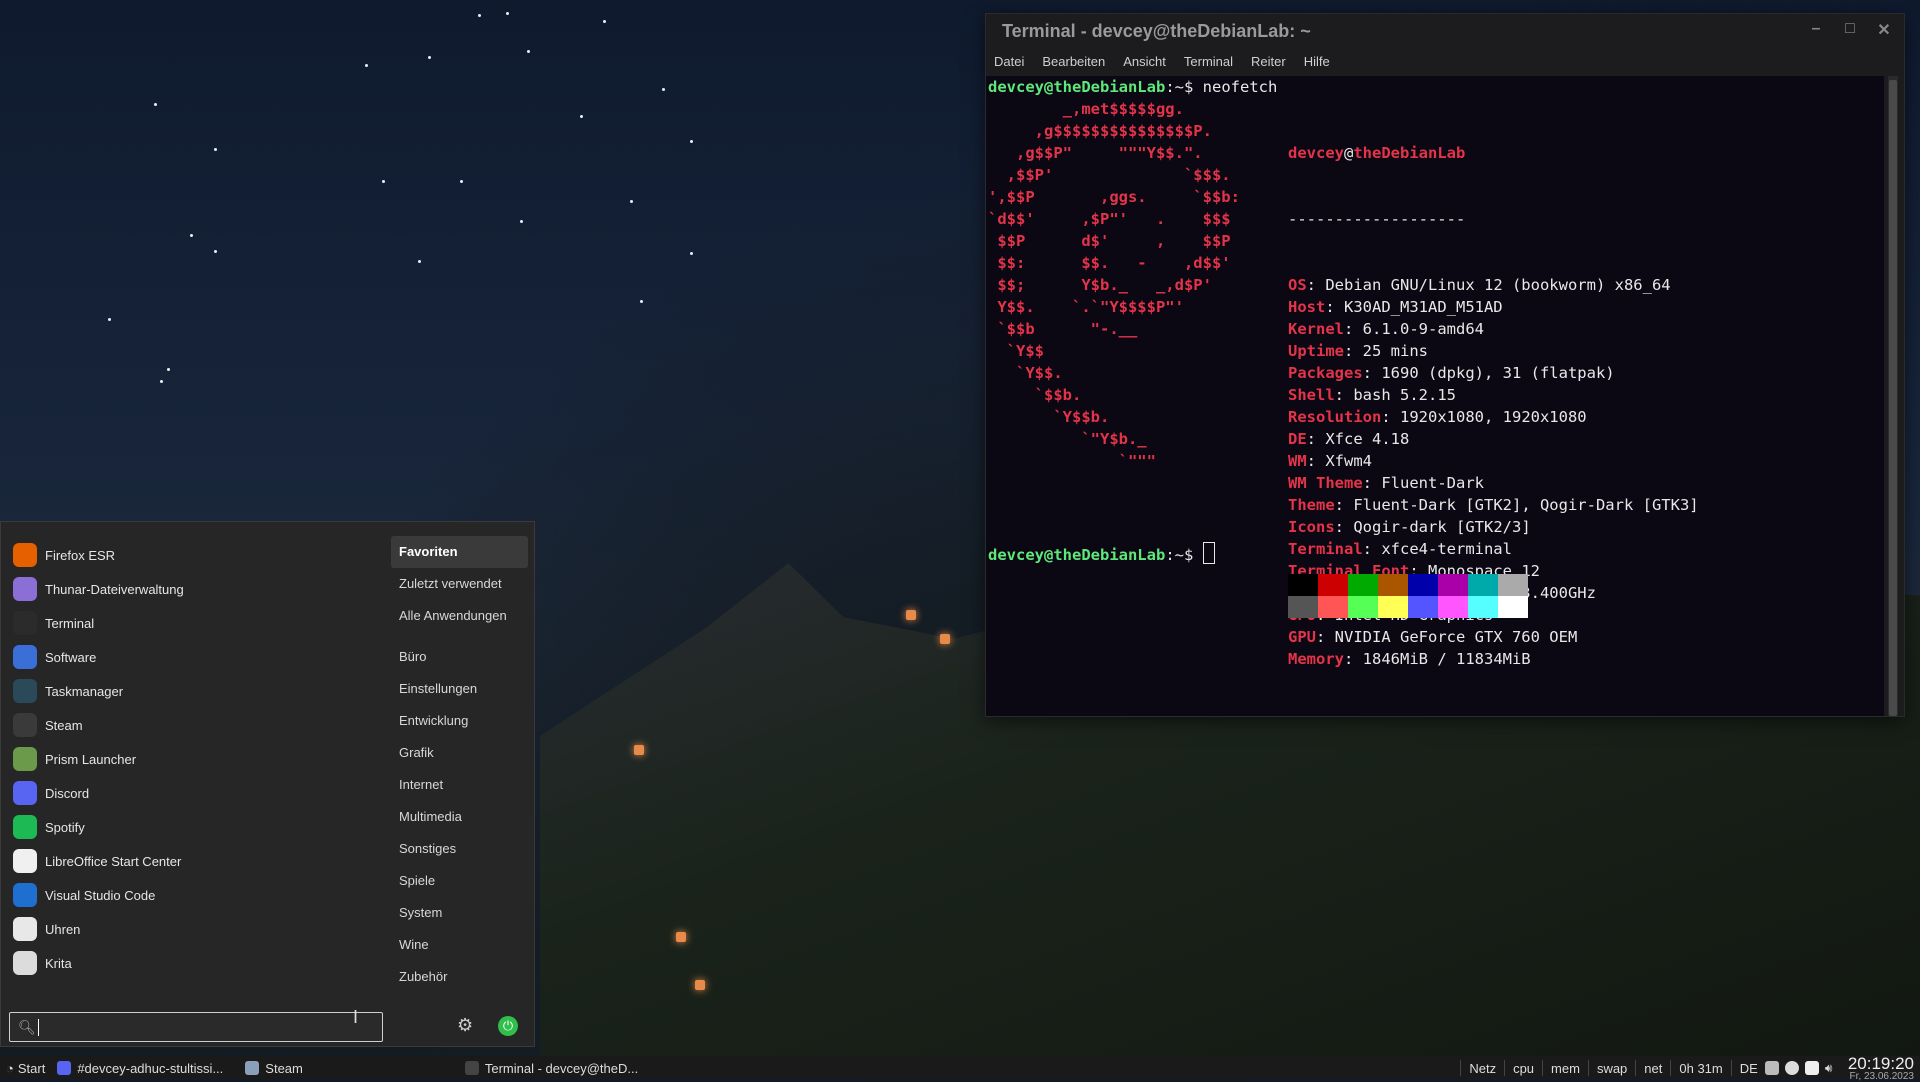  What do you see at coordinates (1850, 30) in the screenshot?
I see `maximize-button: □` at bounding box center [1850, 30].